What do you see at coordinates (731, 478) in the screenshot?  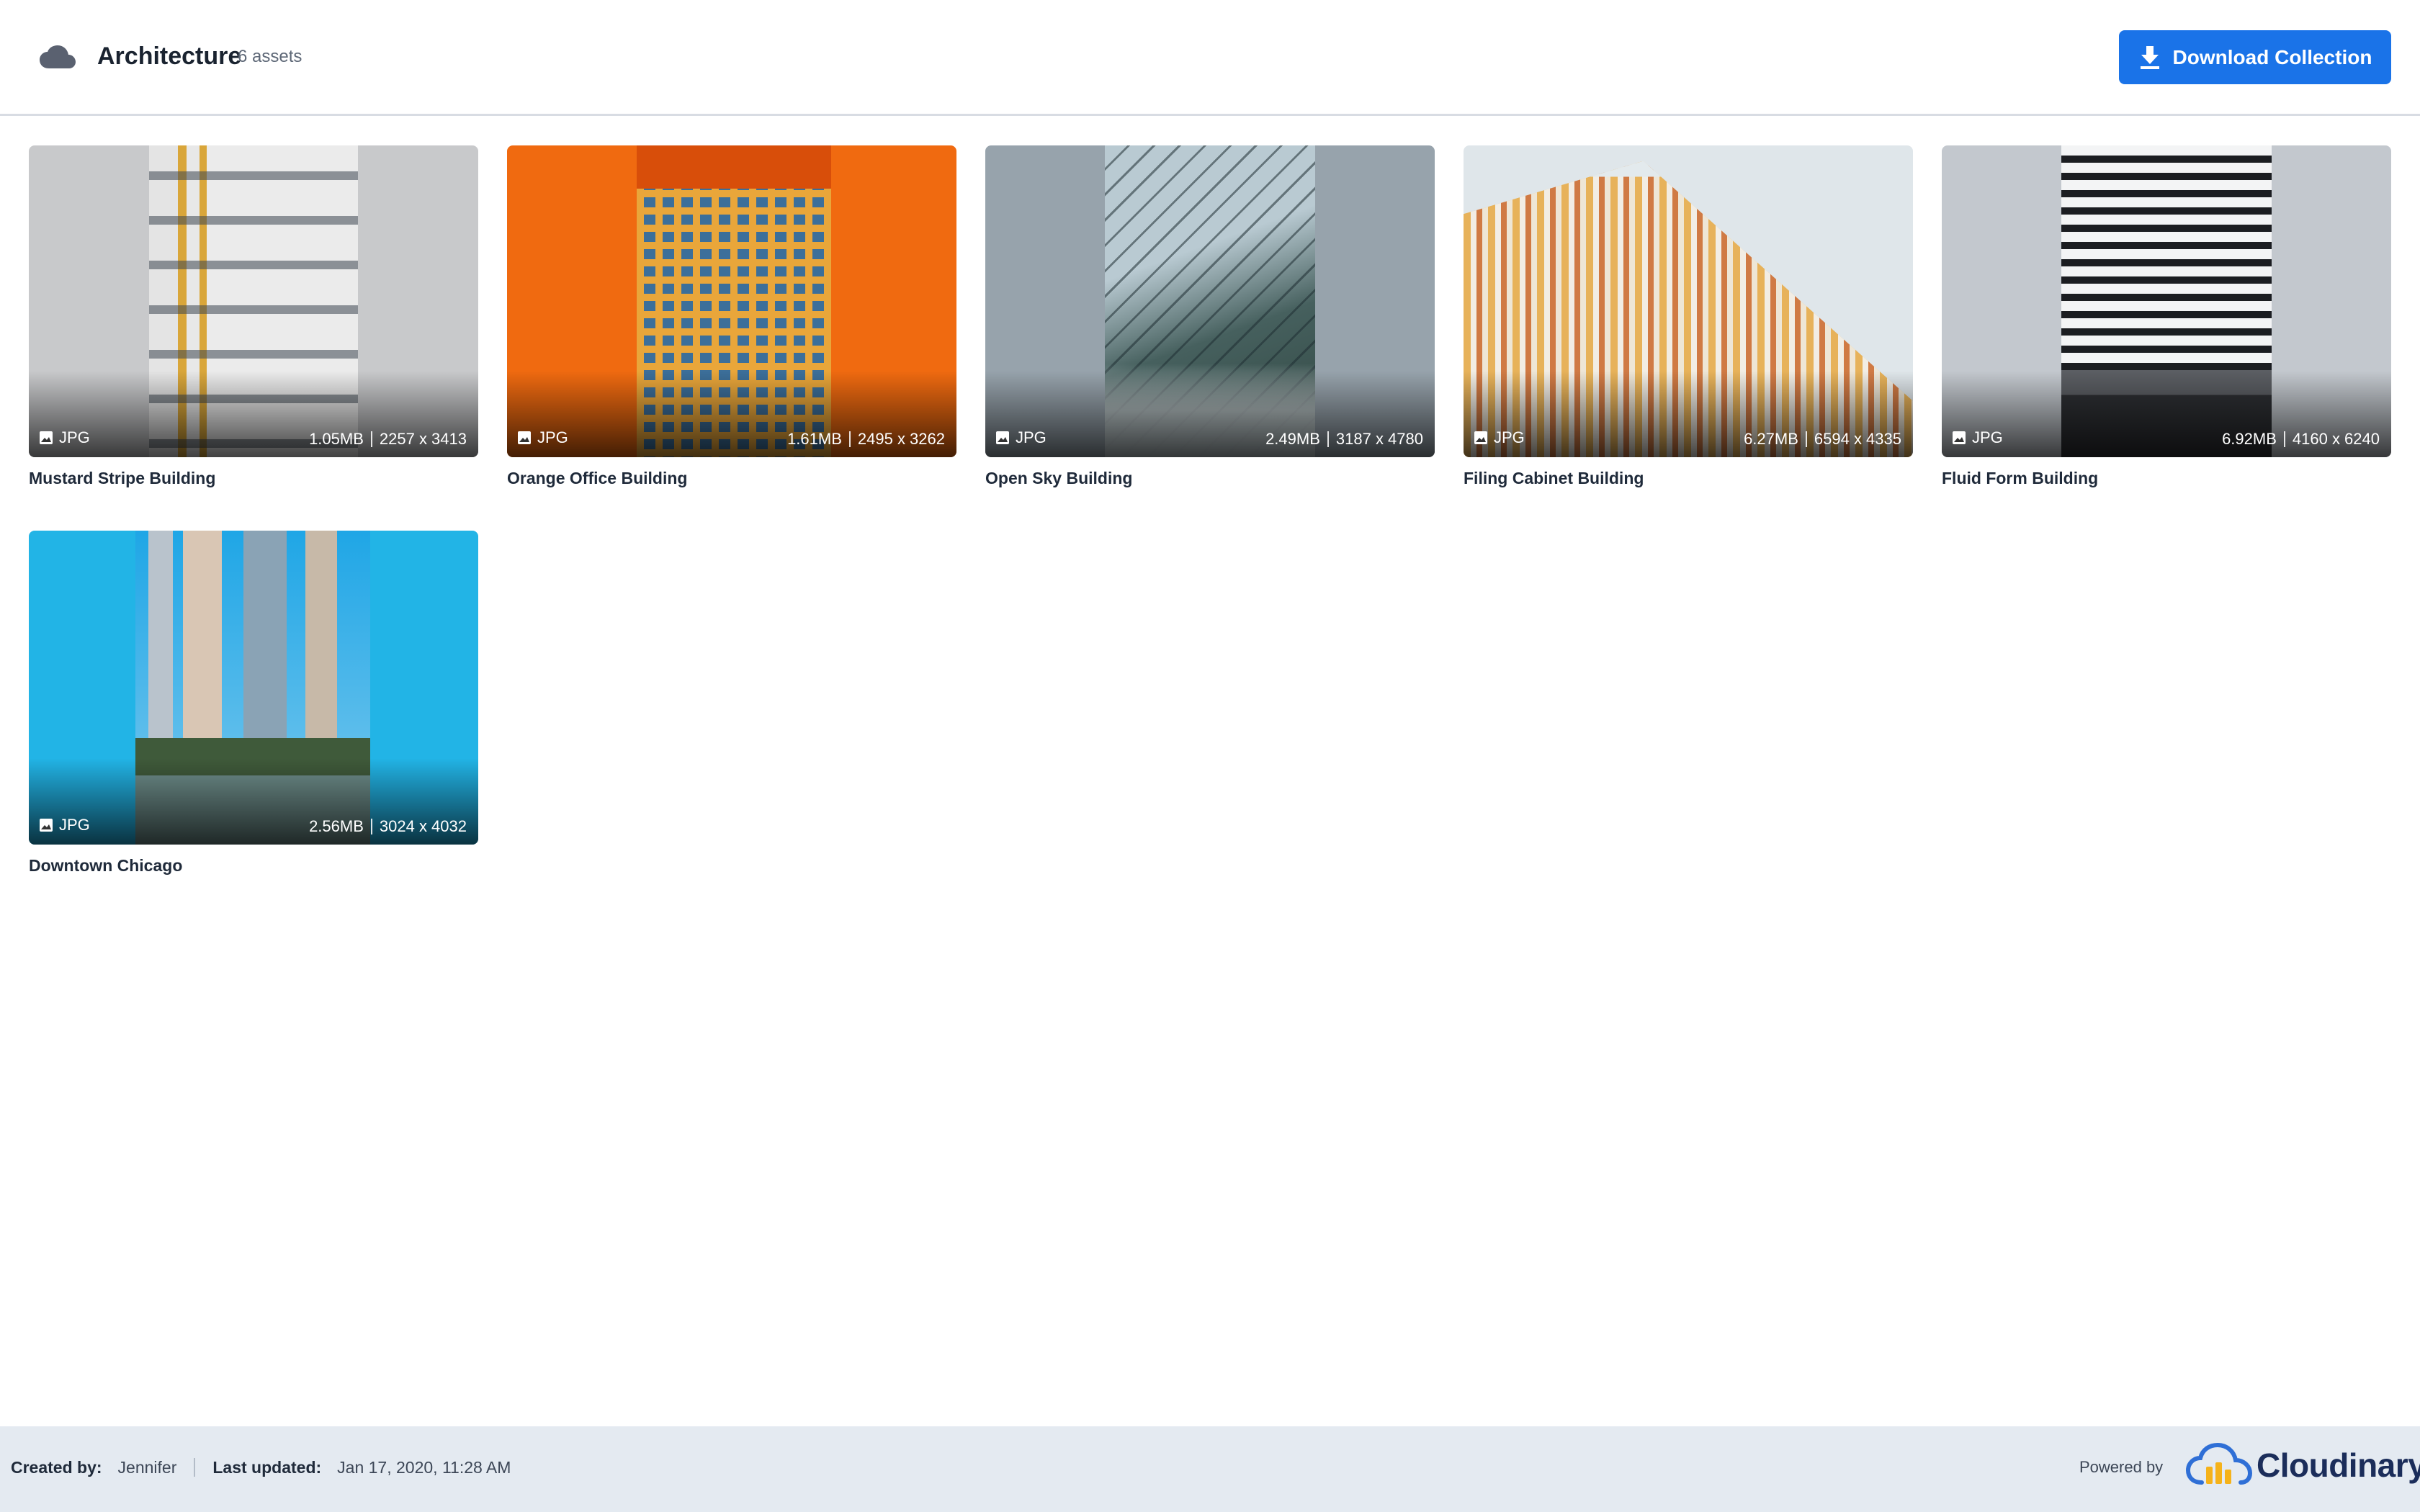 I see `asset-name: Orange Office Building` at bounding box center [731, 478].